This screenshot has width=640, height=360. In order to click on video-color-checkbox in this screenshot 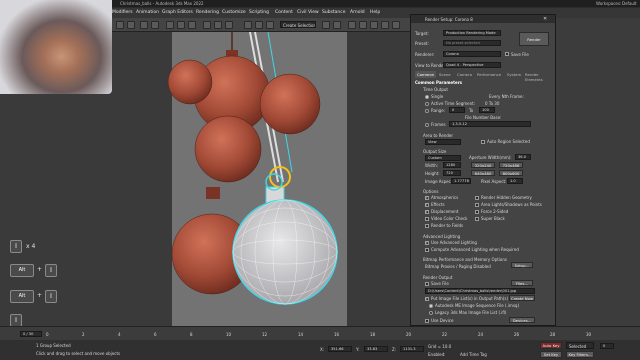, I will do `click(427, 219)`.